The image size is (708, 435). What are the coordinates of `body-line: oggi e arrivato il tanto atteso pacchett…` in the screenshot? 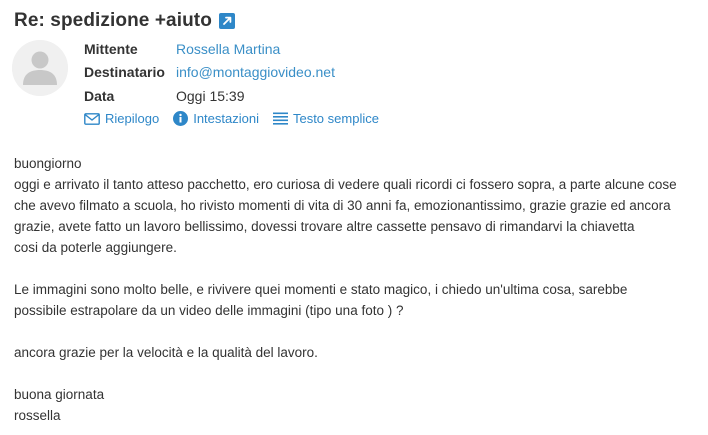 It's located at (345, 184).